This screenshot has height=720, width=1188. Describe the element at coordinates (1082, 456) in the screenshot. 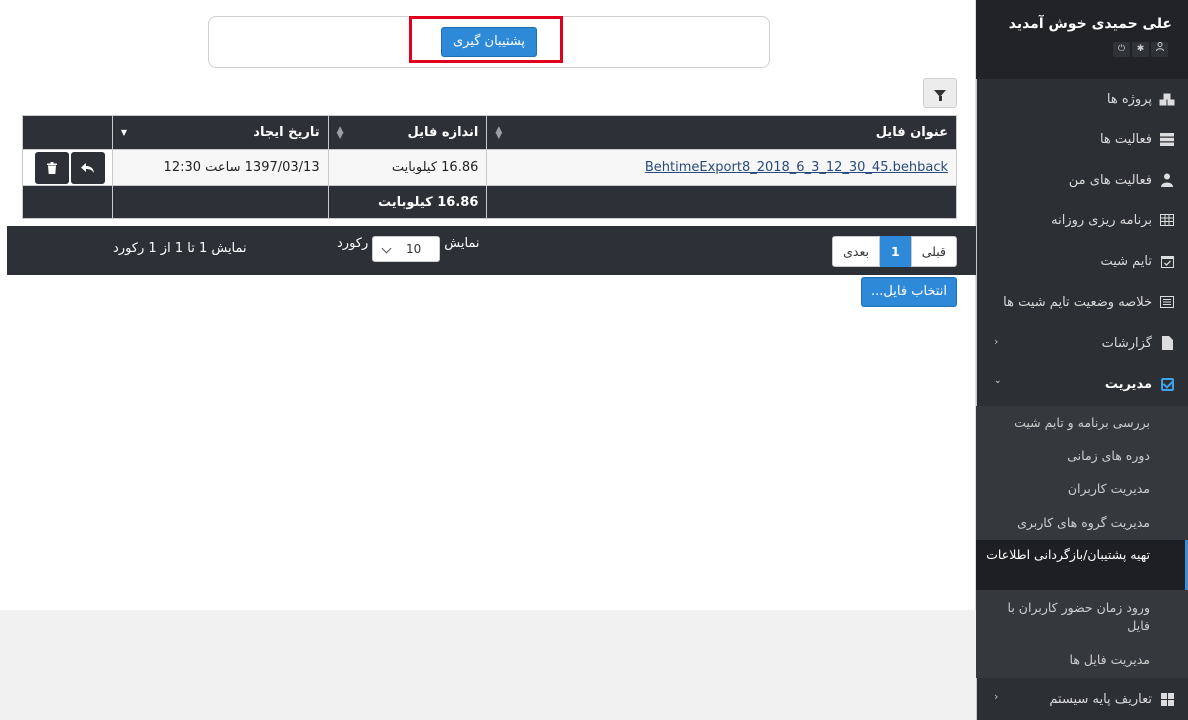

I see `submenu-item-time-periods: دوره های زمانی` at that location.